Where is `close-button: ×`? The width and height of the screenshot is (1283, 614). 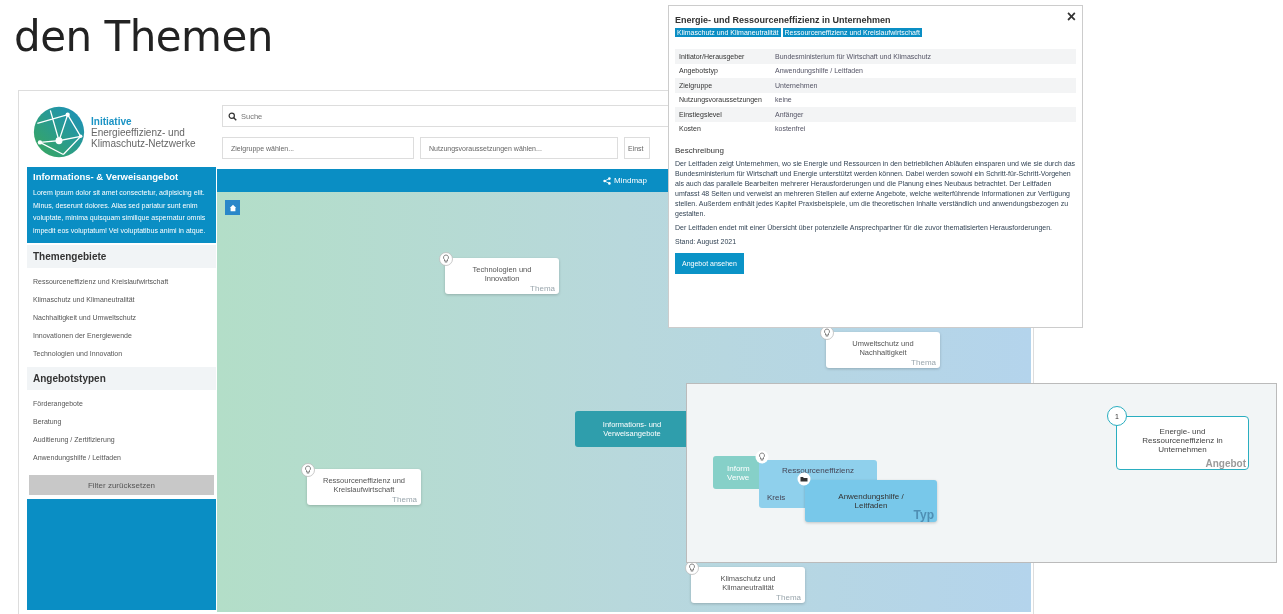 close-button: × is located at coordinates (1071, 17).